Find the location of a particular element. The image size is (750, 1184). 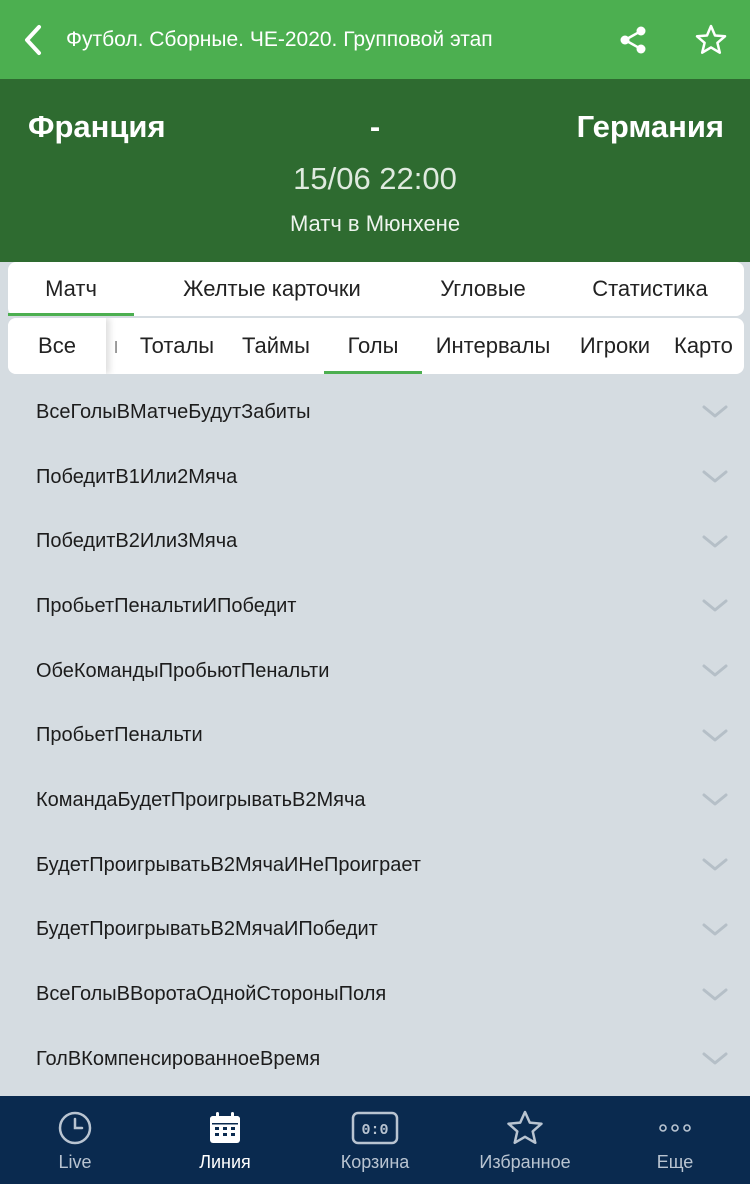

more-icon is located at coordinates (675, 1128).